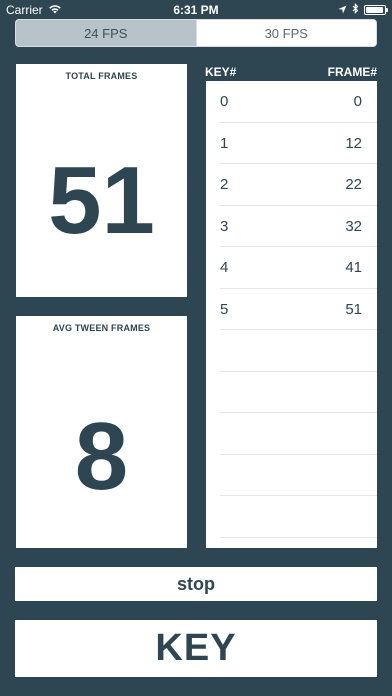 Image resolution: width=392 pixels, height=696 pixels. I want to click on status-bar: Carrier 6:31 PM, so click(196, 10).